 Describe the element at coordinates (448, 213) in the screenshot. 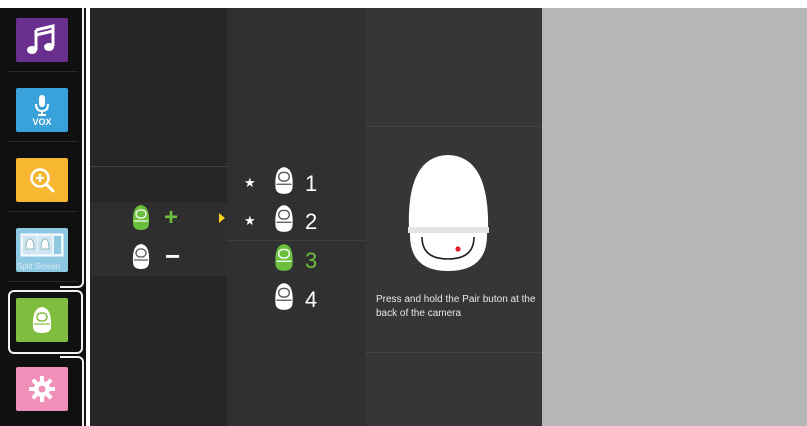

I see `camera-illustration` at that location.